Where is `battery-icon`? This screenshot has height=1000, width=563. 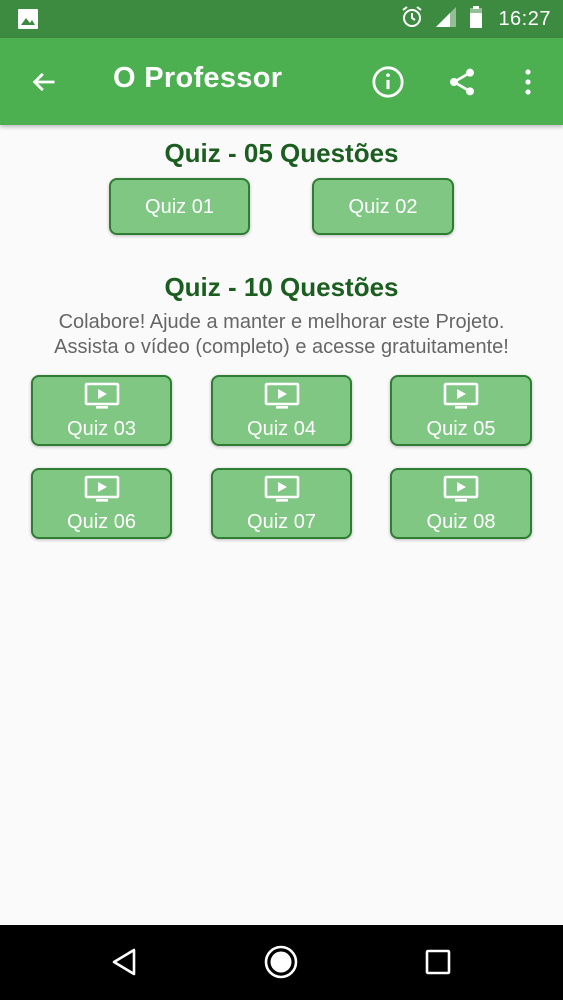
battery-icon is located at coordinates (476, 19).